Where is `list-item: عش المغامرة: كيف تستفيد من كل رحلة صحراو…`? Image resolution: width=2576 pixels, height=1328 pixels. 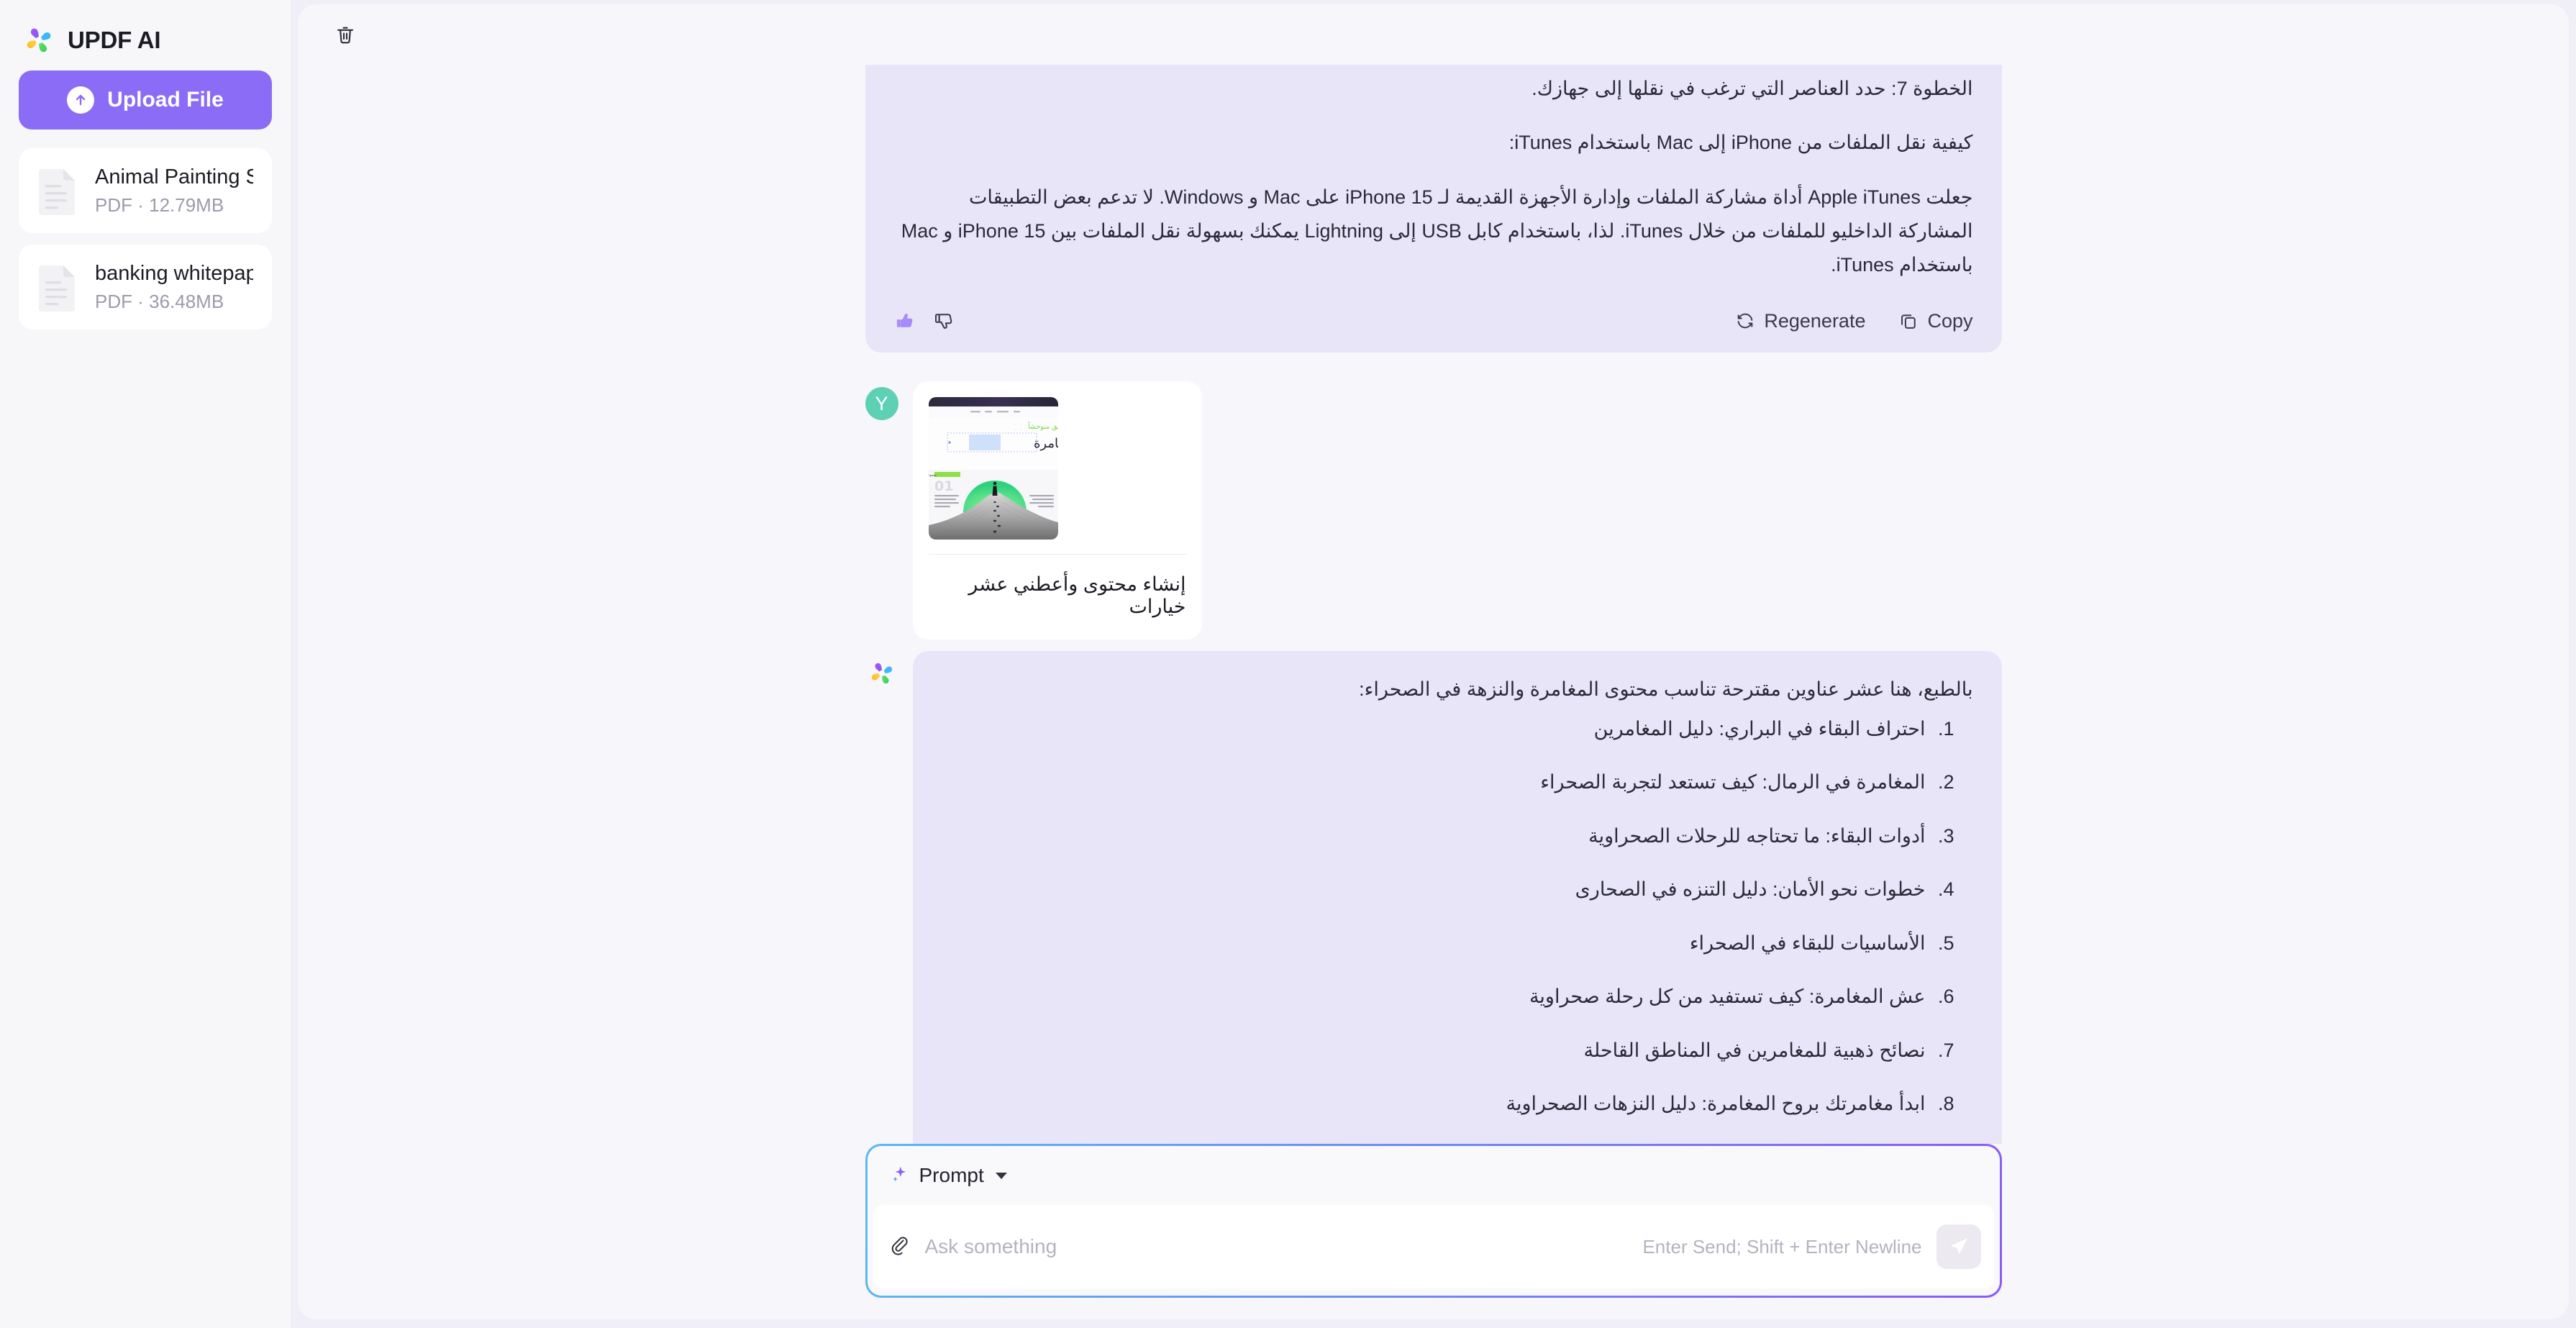 list-item: عش المغامرة: كيف تستفيد من كل رحلة صحراو… is located at coordinates (1437, 997).